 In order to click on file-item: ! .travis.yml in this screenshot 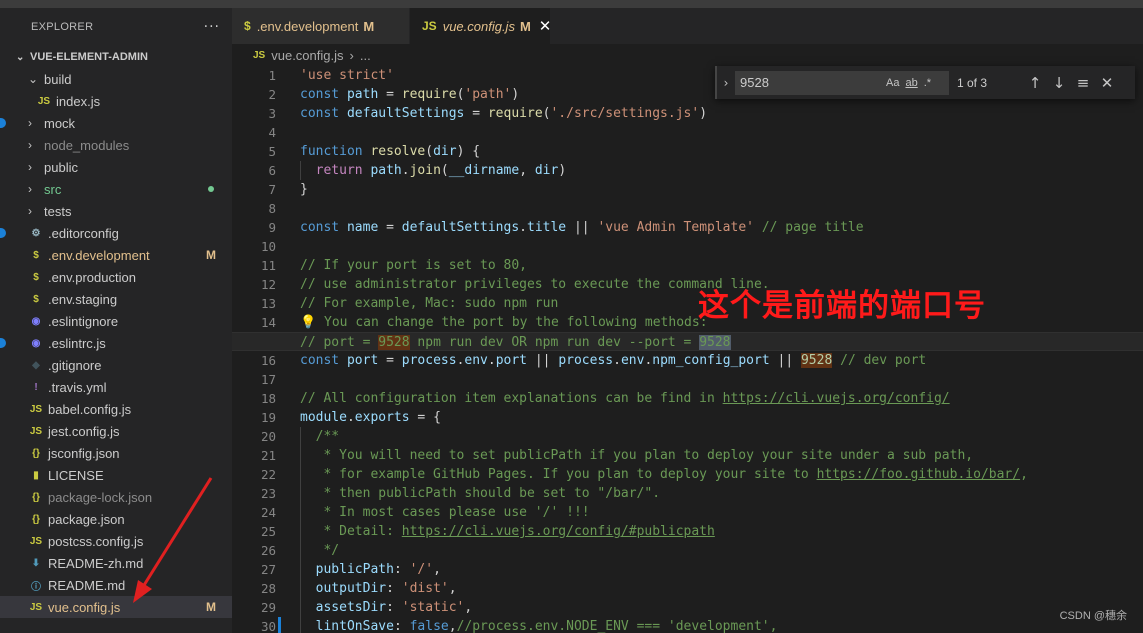, I will do `click(116, 387)`.